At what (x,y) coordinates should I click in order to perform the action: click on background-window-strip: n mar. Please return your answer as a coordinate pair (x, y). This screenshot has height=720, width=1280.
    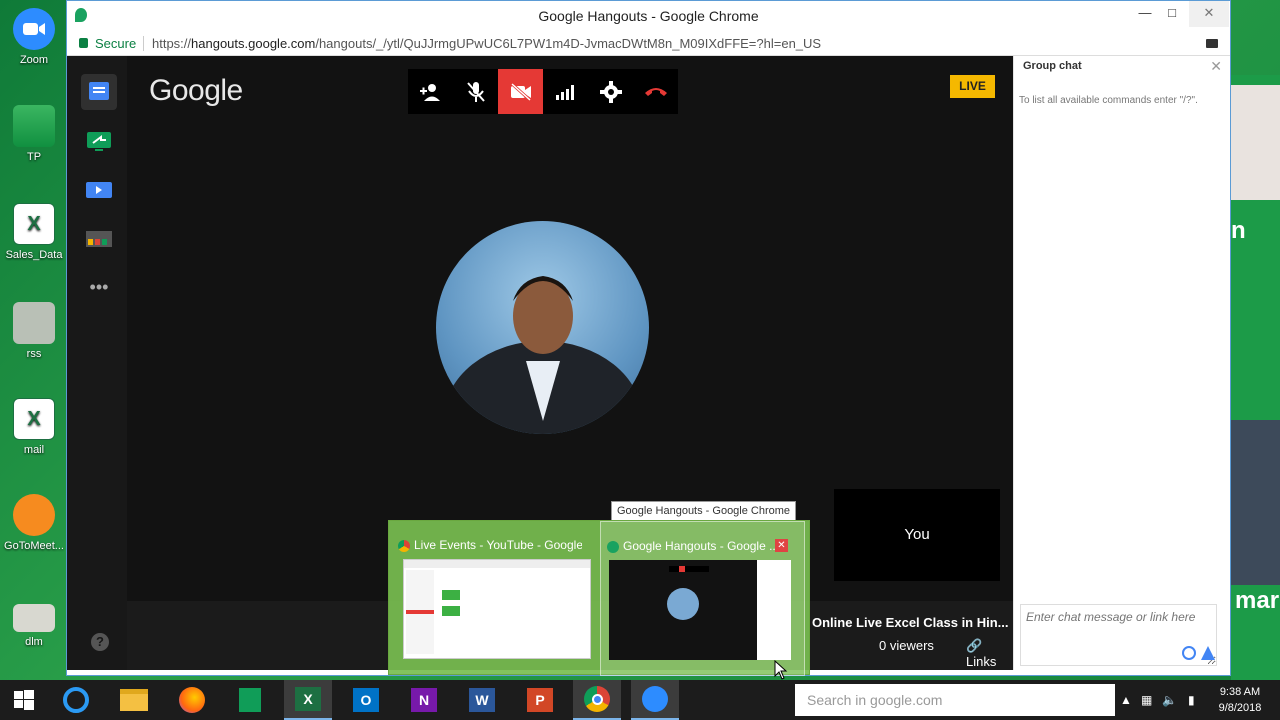
    Looking at the image, I should click on (1255, 380).